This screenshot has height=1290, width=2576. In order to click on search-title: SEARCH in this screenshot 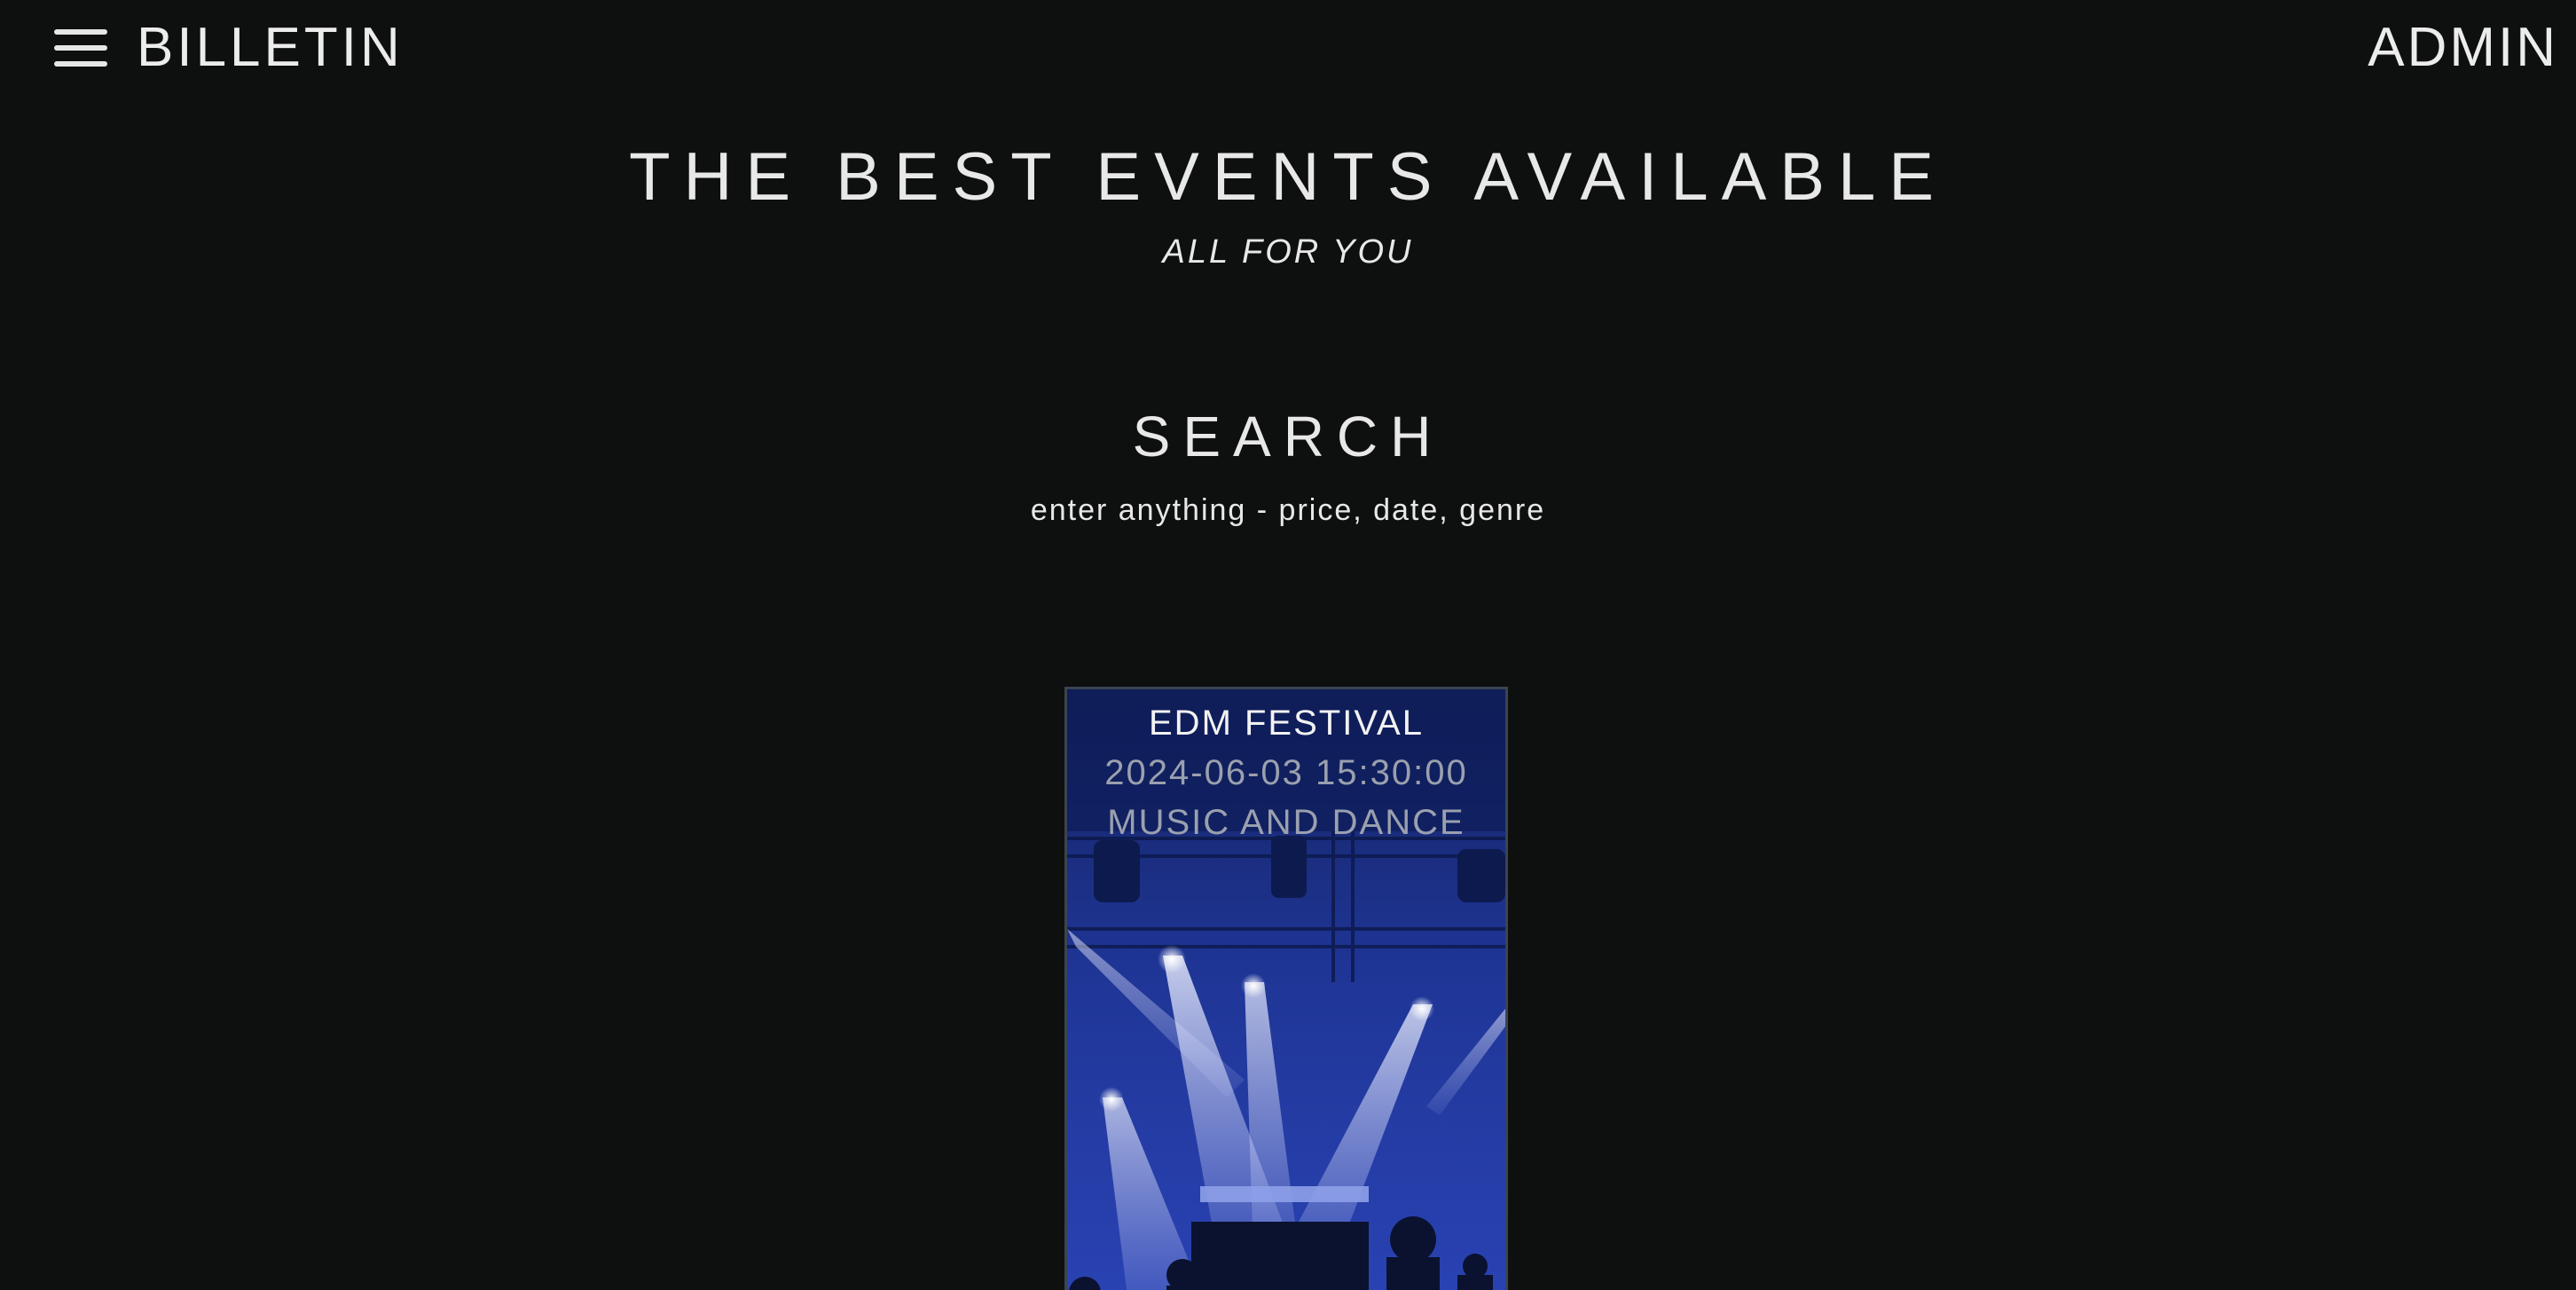, I will do `click(1288, 436)`.